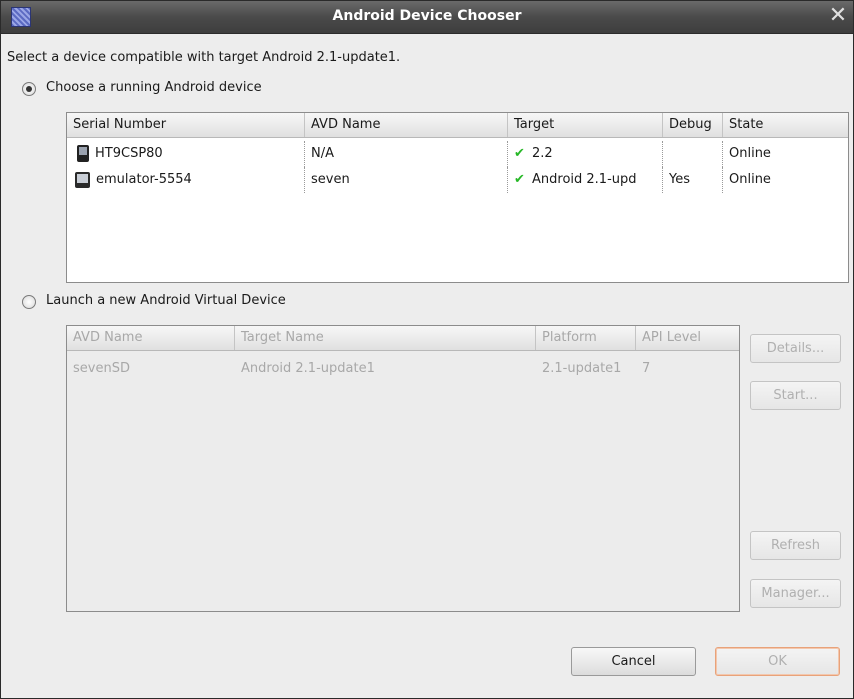 The image size is (854, 699). What do you see at coordinates (646, 368) in the screenshot?
I see `api-level-cell: 7` at bounding box center [646, 368].